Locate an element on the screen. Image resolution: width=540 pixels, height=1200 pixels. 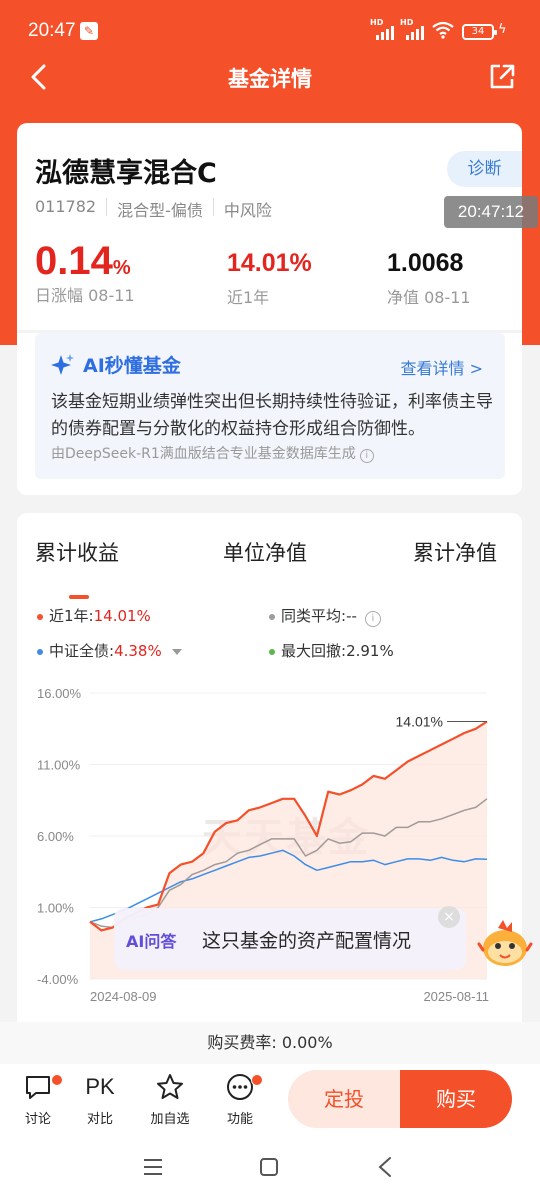
mascot-icon is located at coordinates (505, 943).